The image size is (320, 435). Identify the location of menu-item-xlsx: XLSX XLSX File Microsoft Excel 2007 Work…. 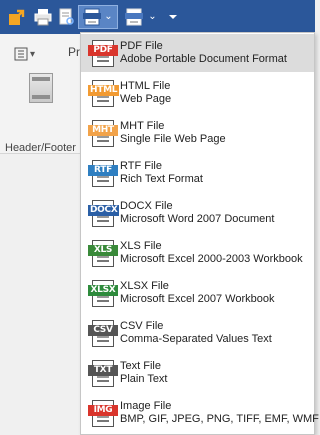
(197, 293).